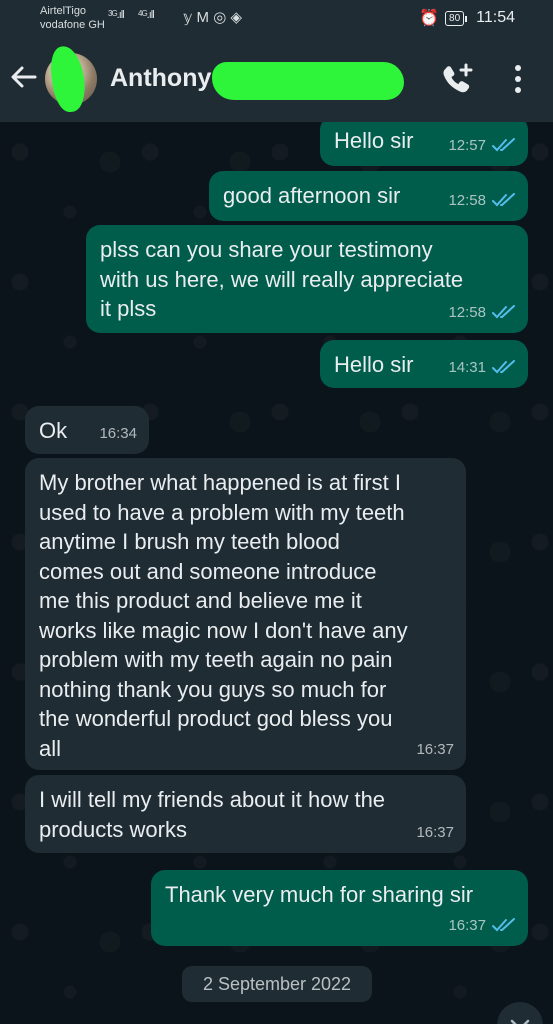 This screenshot has width=553, height=1024. What do you see at coordinates (467, 145) in the screenshot?
I see `message-time: 12:57` at bounding box center [467, 145].